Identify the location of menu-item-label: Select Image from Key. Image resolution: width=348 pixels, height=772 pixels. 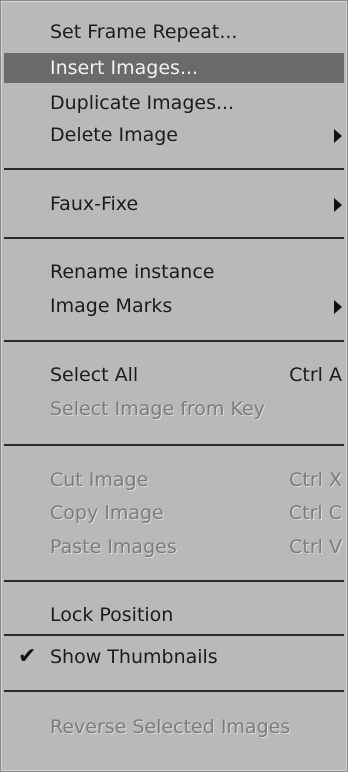
(157, 409).